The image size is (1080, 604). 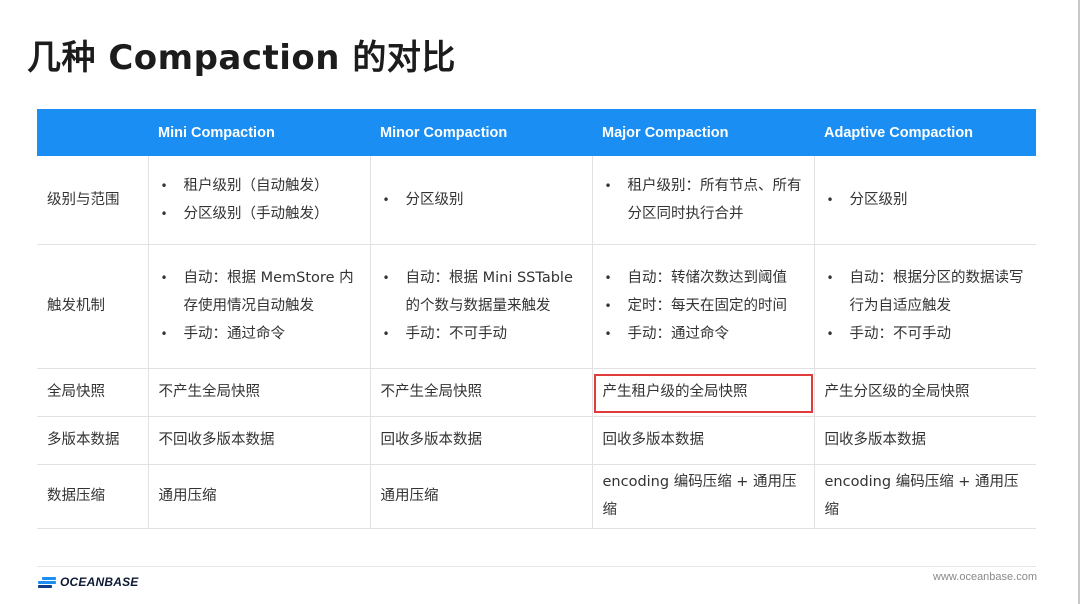 I want to click on table-header-adaptive: Adaptive Compaction, so click(x=925, y=132).